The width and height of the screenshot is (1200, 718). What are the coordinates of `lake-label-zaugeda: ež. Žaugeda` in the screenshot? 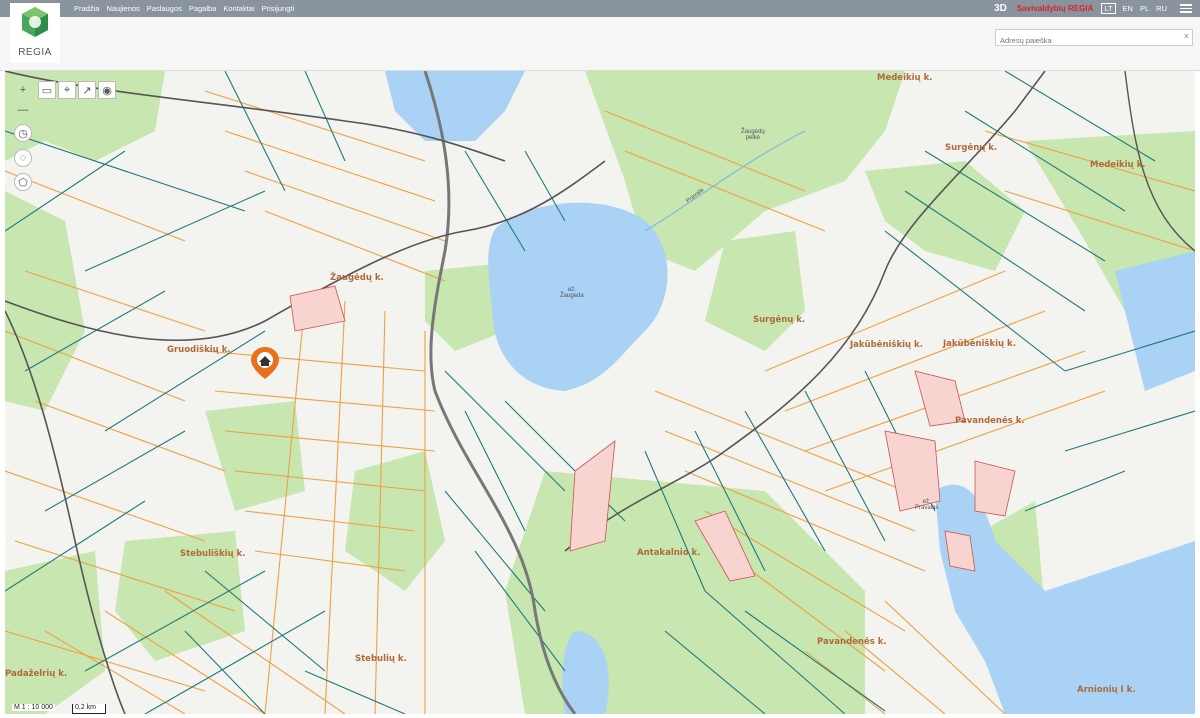 It's located at (572, 293).